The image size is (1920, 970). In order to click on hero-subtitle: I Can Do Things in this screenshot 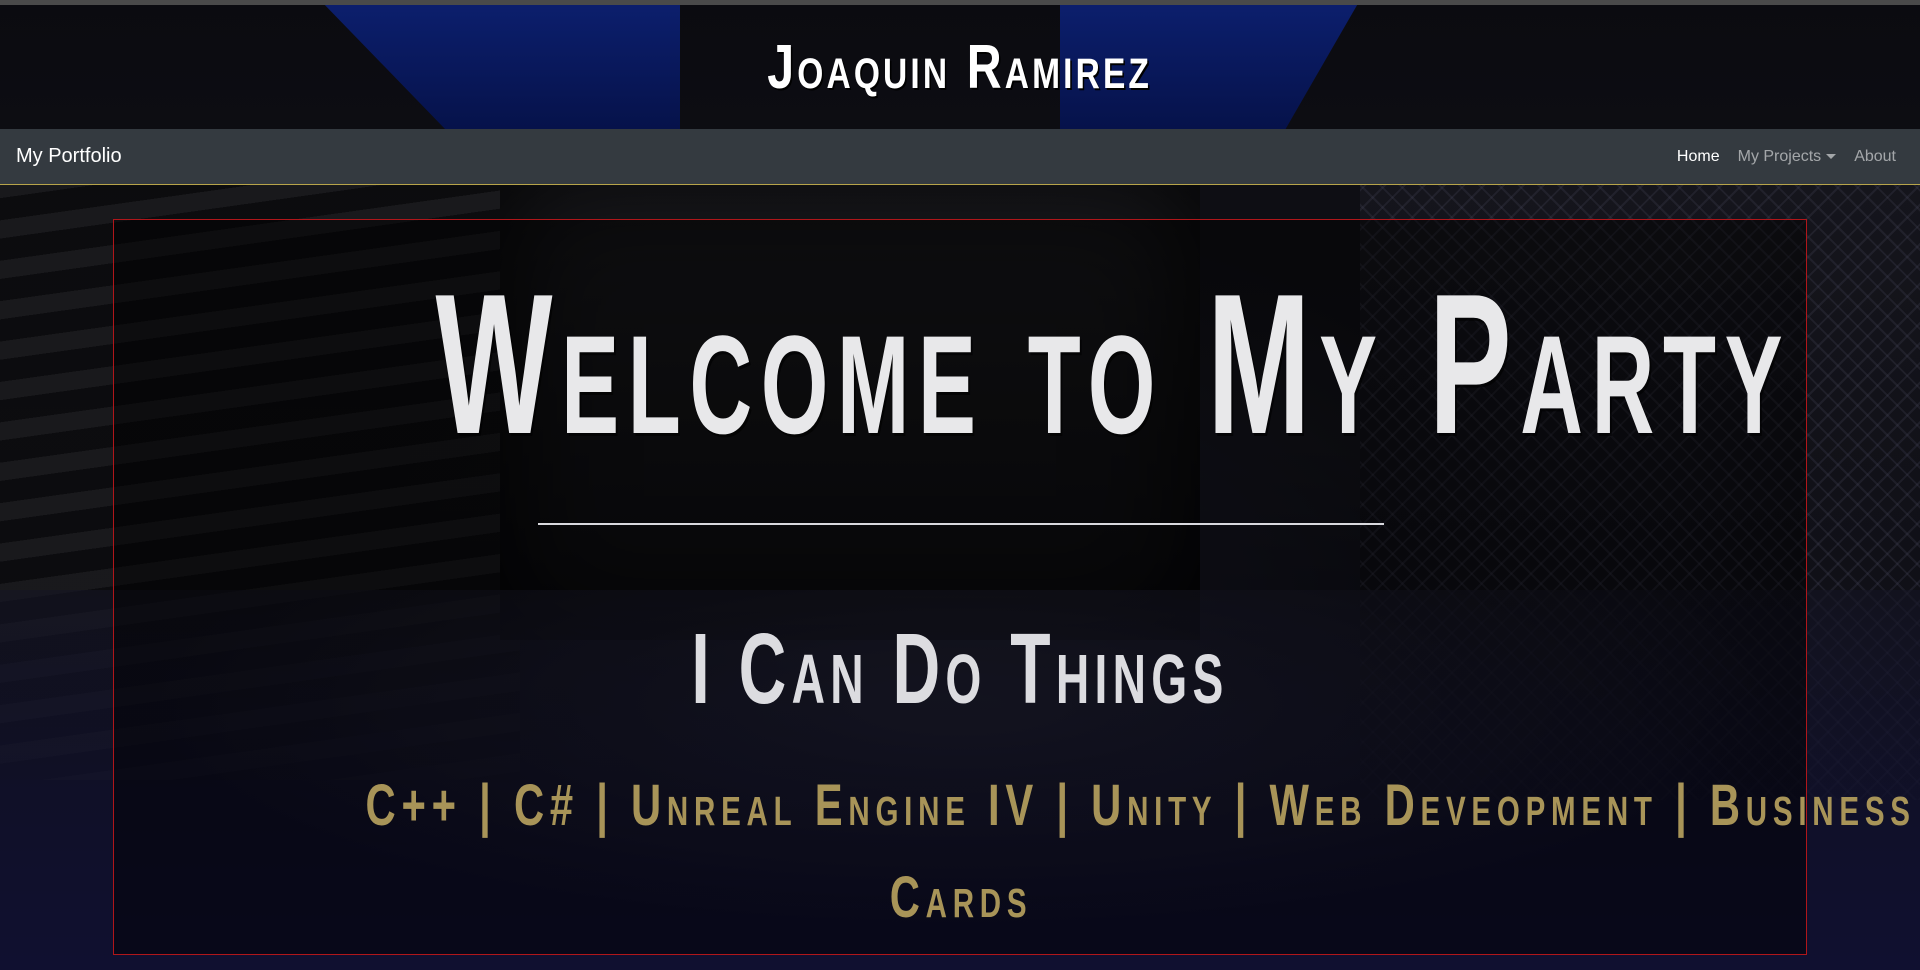, I will do `click(960, 669)`.